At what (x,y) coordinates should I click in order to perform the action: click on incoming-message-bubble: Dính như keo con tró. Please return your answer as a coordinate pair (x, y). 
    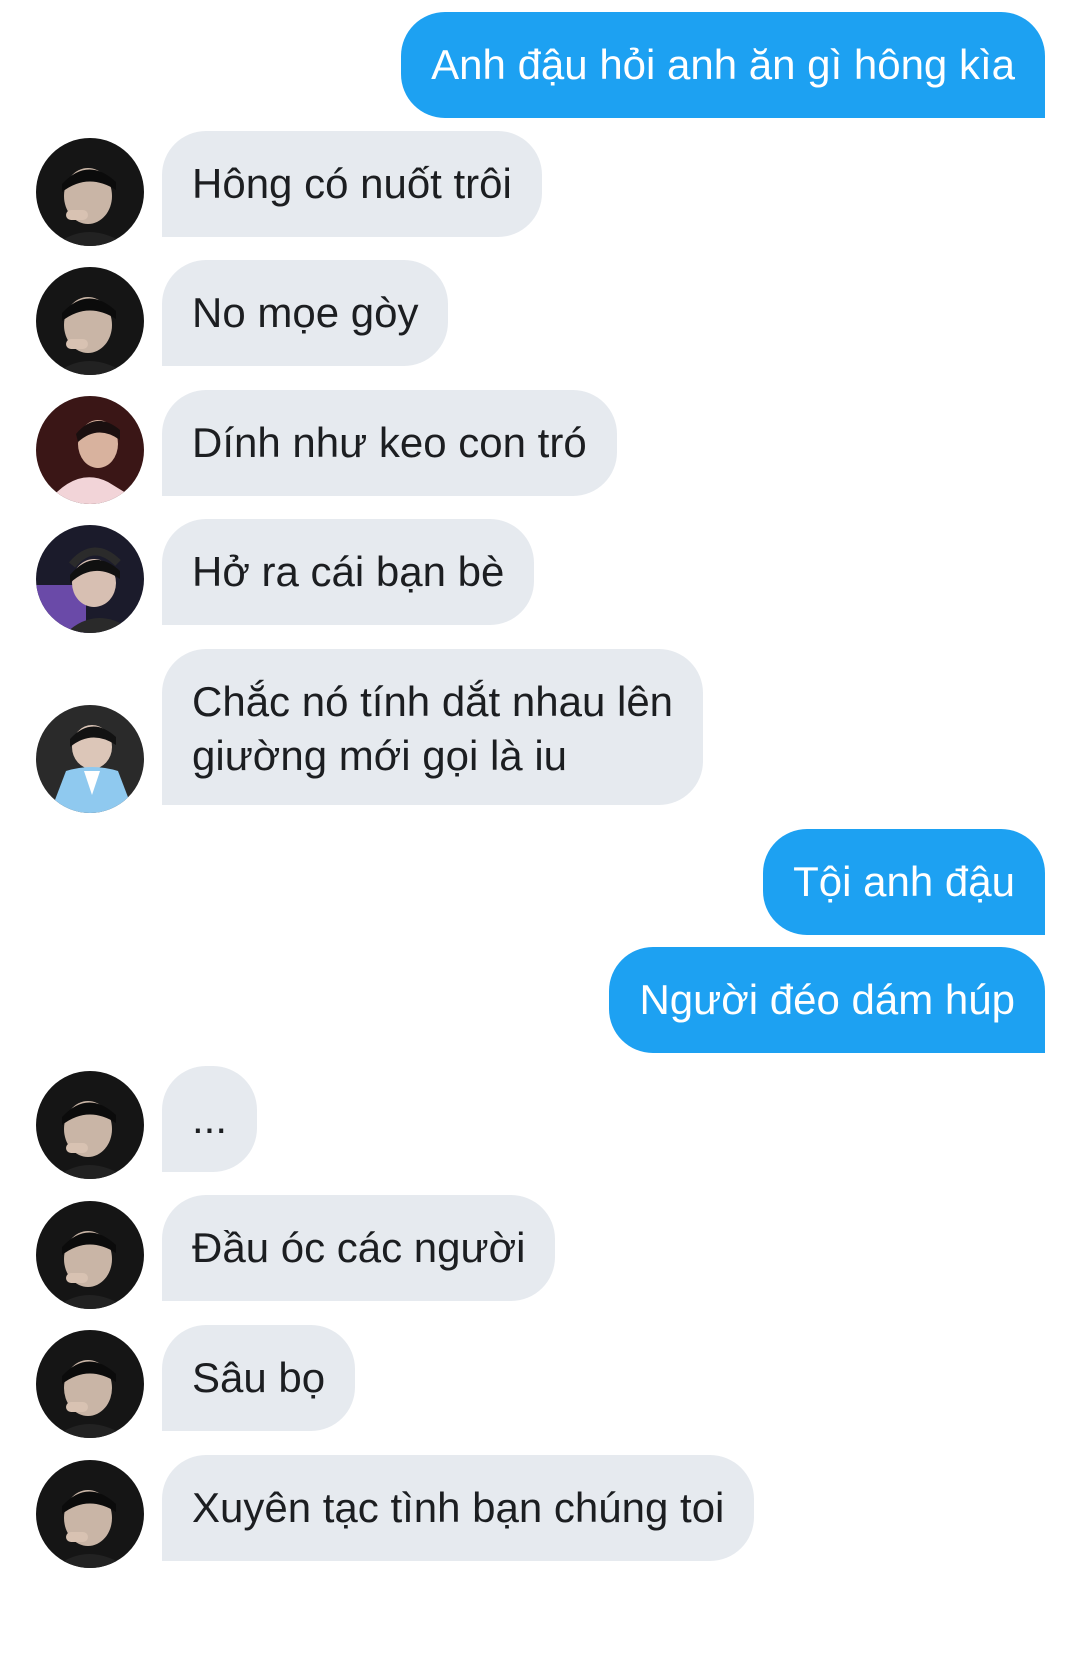
    Looking at the image, I should click on (389, 443).